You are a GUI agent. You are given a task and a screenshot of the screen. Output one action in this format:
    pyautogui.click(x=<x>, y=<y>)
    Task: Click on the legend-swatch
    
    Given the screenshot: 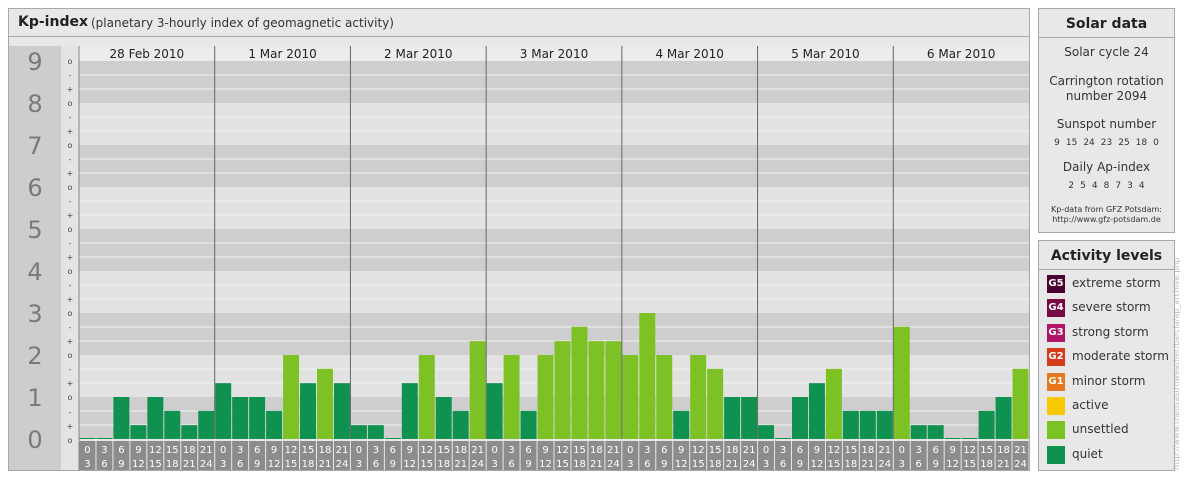 What is the action you would take?
    pyautogui.click(x=1056, y=430)
    